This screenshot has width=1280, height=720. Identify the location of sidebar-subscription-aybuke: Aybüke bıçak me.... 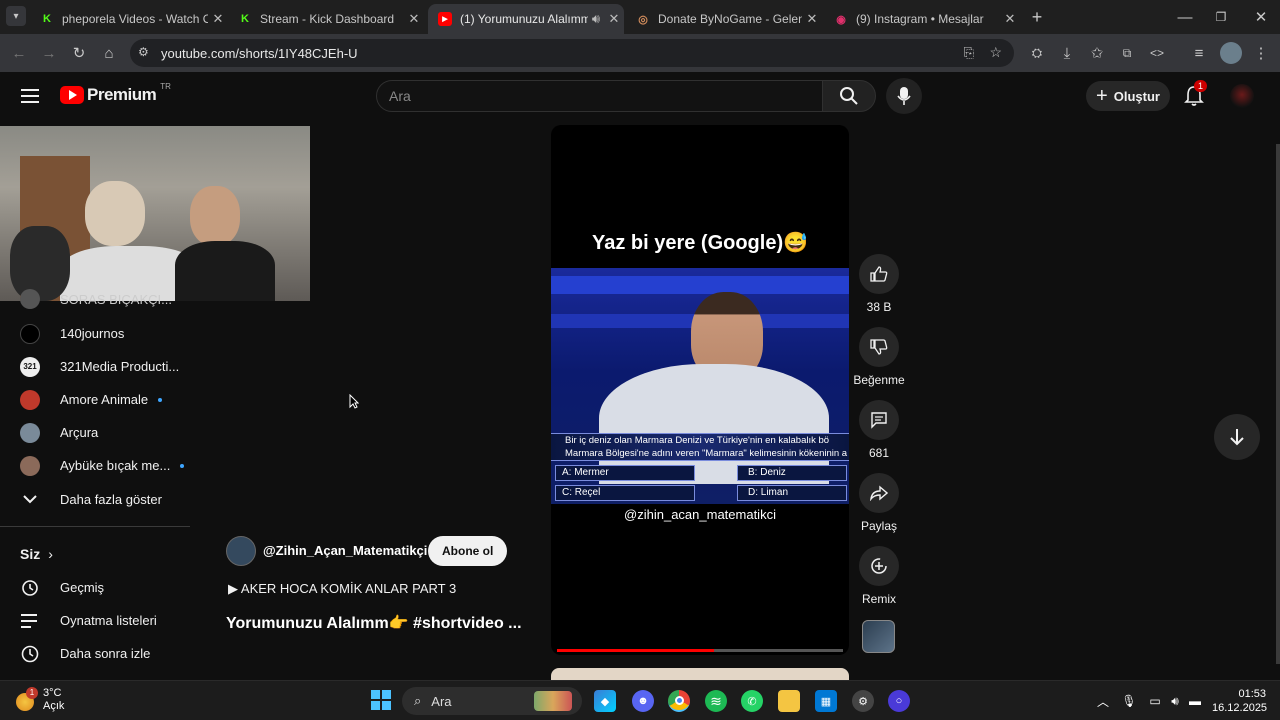
(95, 465).